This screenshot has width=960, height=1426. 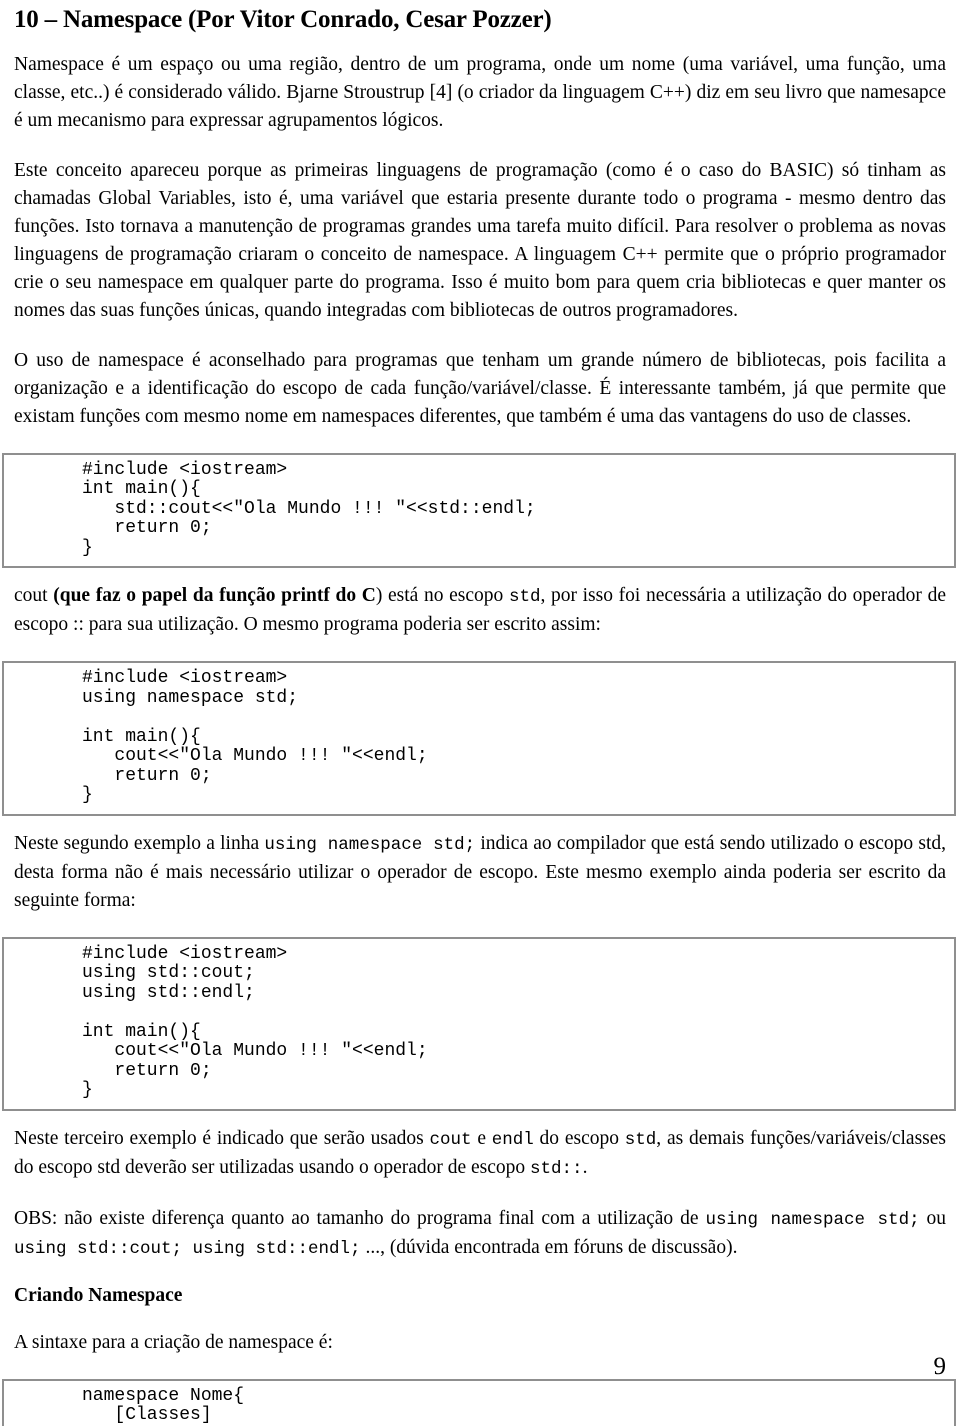 I want to click on text-fragment: ) está no escopo, so click(x=442, y=596).